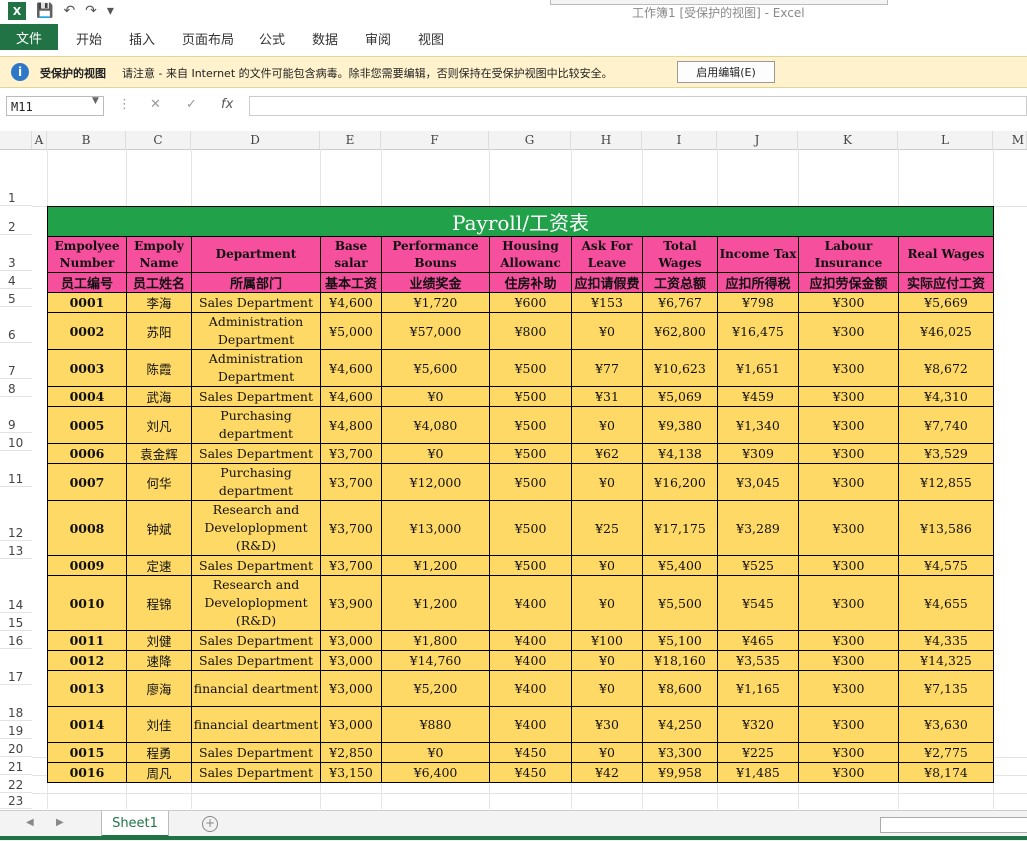  Describe the element at coordinates (86, 140) in the screenshot. I see `column-header: B` at that location.